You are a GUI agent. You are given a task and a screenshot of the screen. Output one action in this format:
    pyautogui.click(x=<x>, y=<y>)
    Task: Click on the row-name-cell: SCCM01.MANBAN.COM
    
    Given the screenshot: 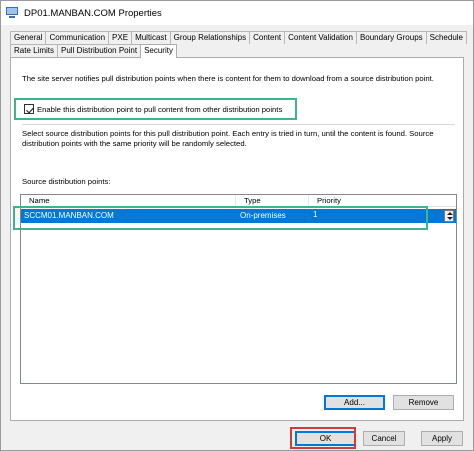 What is the action you would take?
    pyautogui.click(x=128, y=216)
    